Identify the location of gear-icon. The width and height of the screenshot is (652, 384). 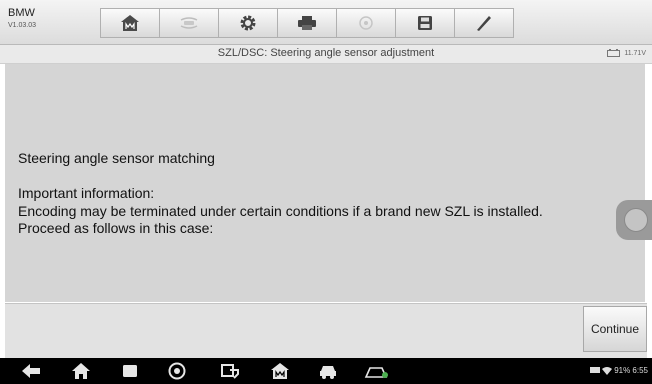
(248, 23).